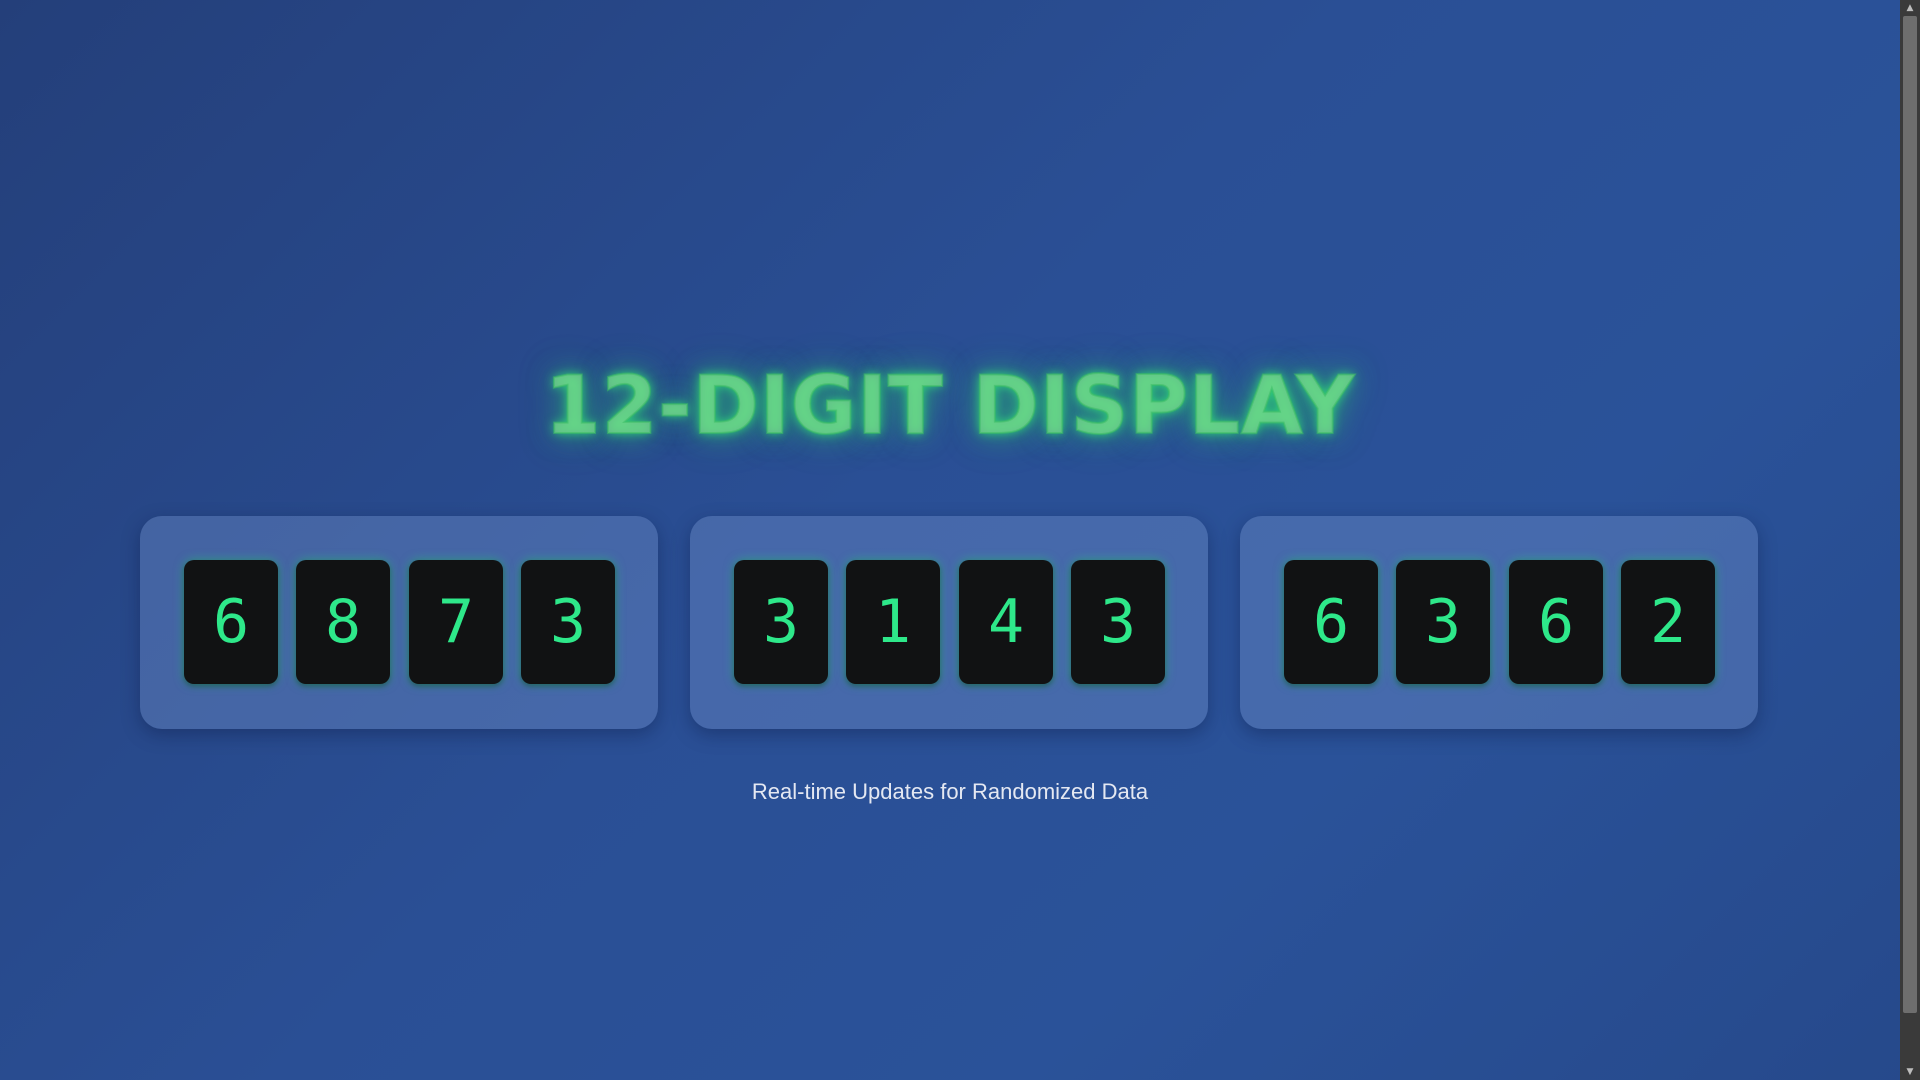 The height and width of the screenshot is (1080, 1920). I want to click on vertical-scrollbar: ▲ ▼, so click(1910, 540).